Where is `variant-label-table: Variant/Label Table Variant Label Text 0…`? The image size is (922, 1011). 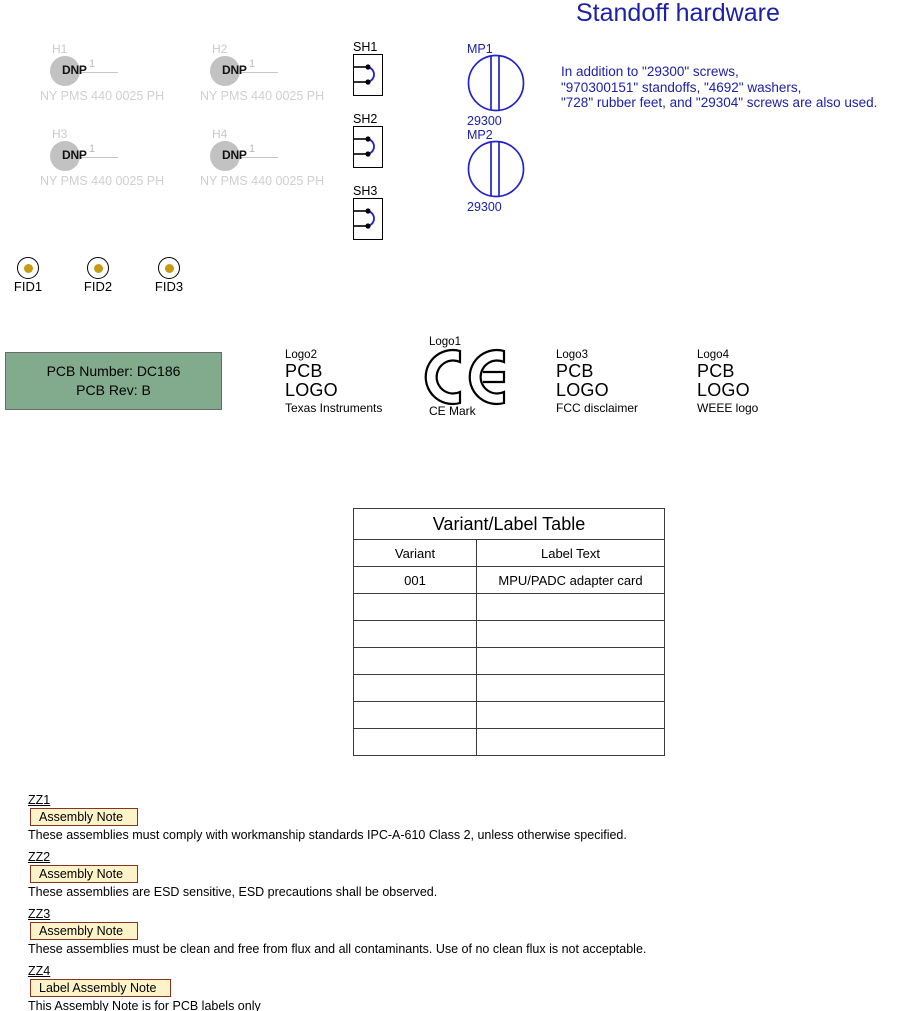
variant-label-table: Variant/Label Table Variant Label Text 0… is located at coordinates (509, 632).